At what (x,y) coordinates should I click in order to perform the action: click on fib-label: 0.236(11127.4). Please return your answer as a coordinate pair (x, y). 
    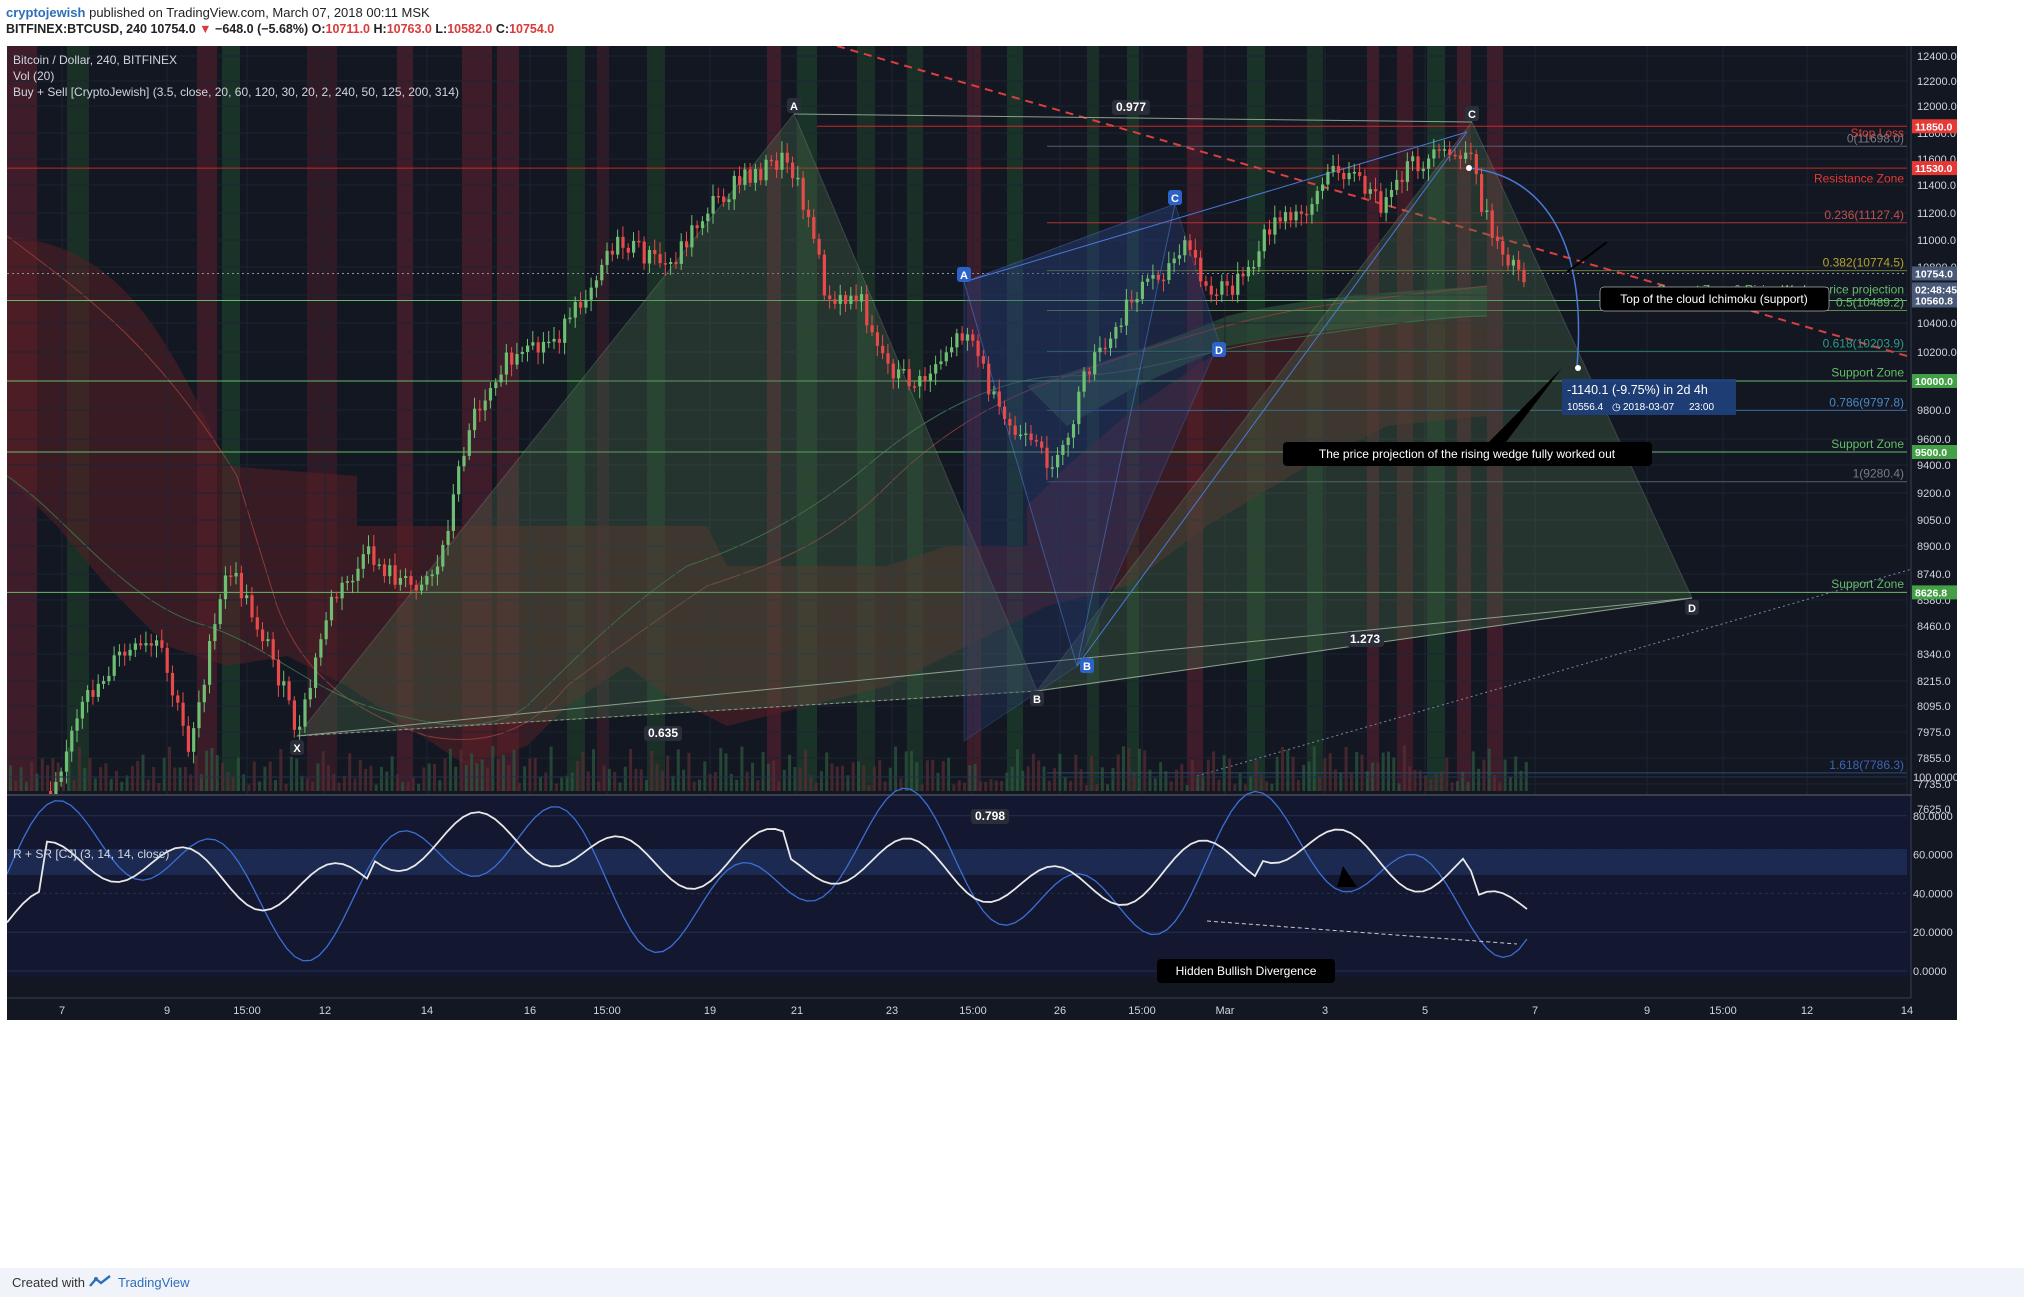
    Looking at the image, I should click on (1864, 215).